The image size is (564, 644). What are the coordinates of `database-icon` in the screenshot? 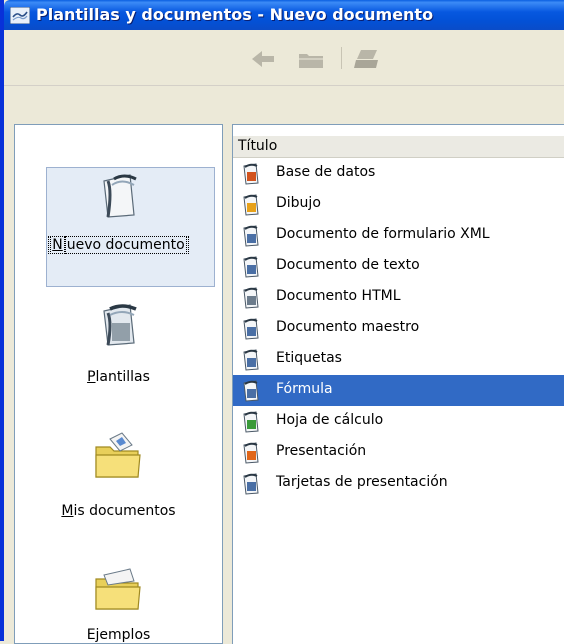 It's located at (251, 174).